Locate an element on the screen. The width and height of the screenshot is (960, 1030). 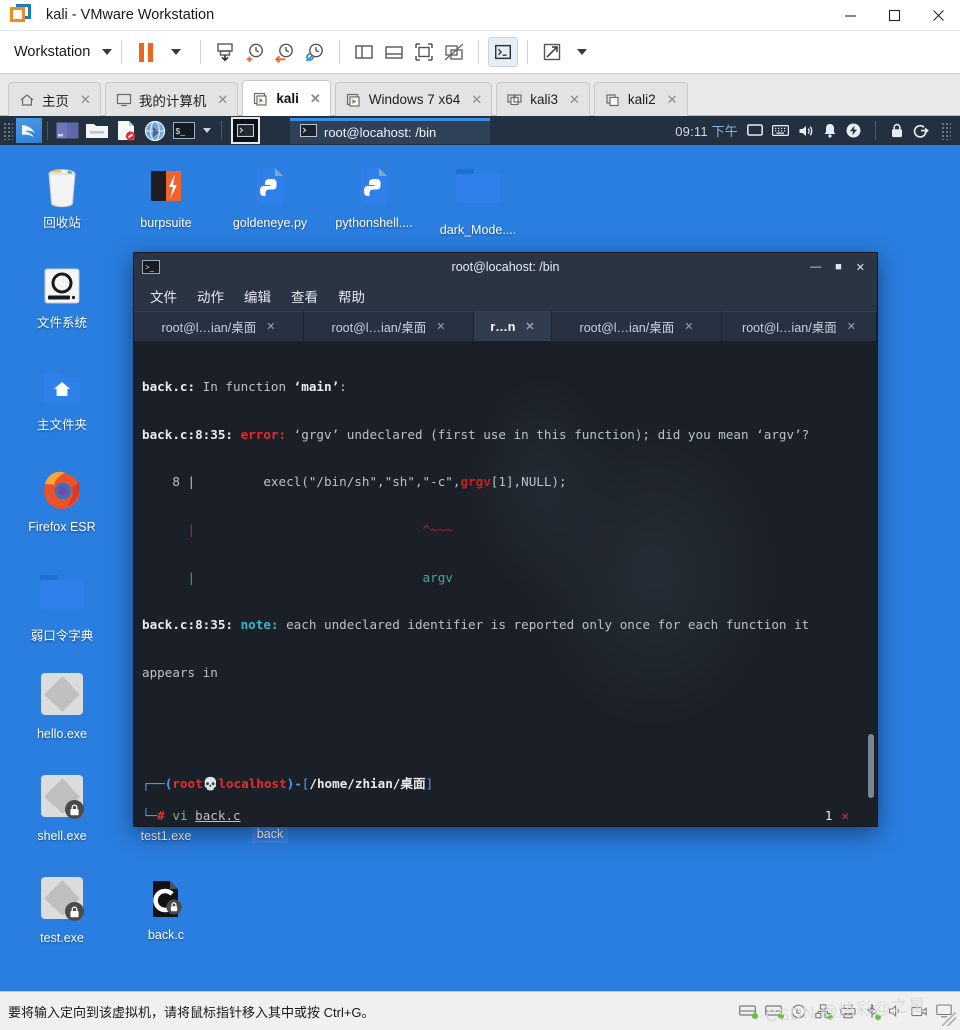
snapshot-manager-button is located at coordinates (315, 52).